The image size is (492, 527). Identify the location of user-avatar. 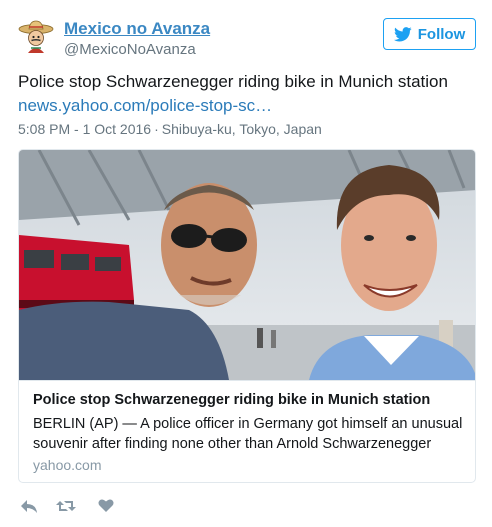
(36, 36).